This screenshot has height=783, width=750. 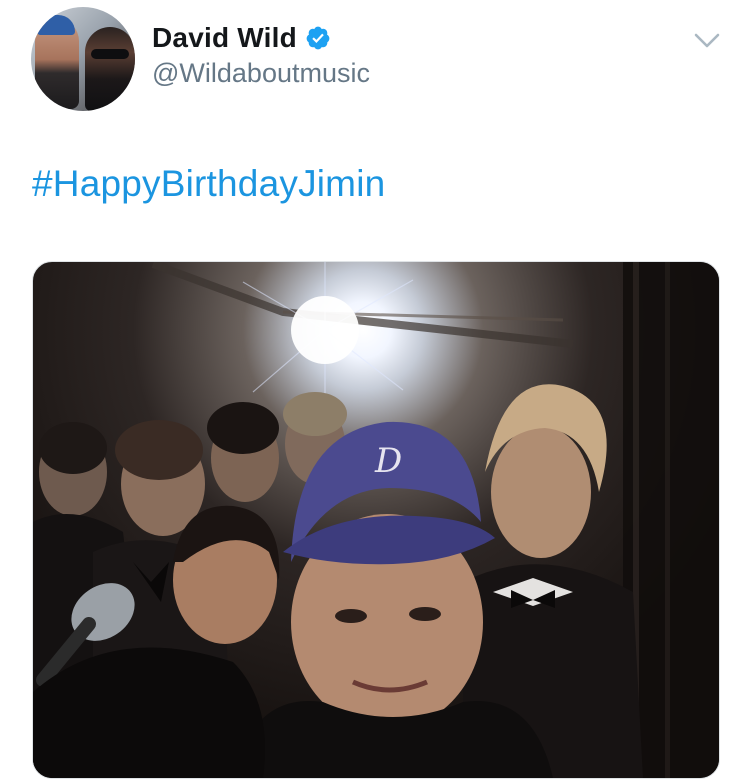 What do you see at coordinates (261, 73) in the screenshot?
I see `author-handle: @Wildaboutmusic` at bounding box center [261, 73].